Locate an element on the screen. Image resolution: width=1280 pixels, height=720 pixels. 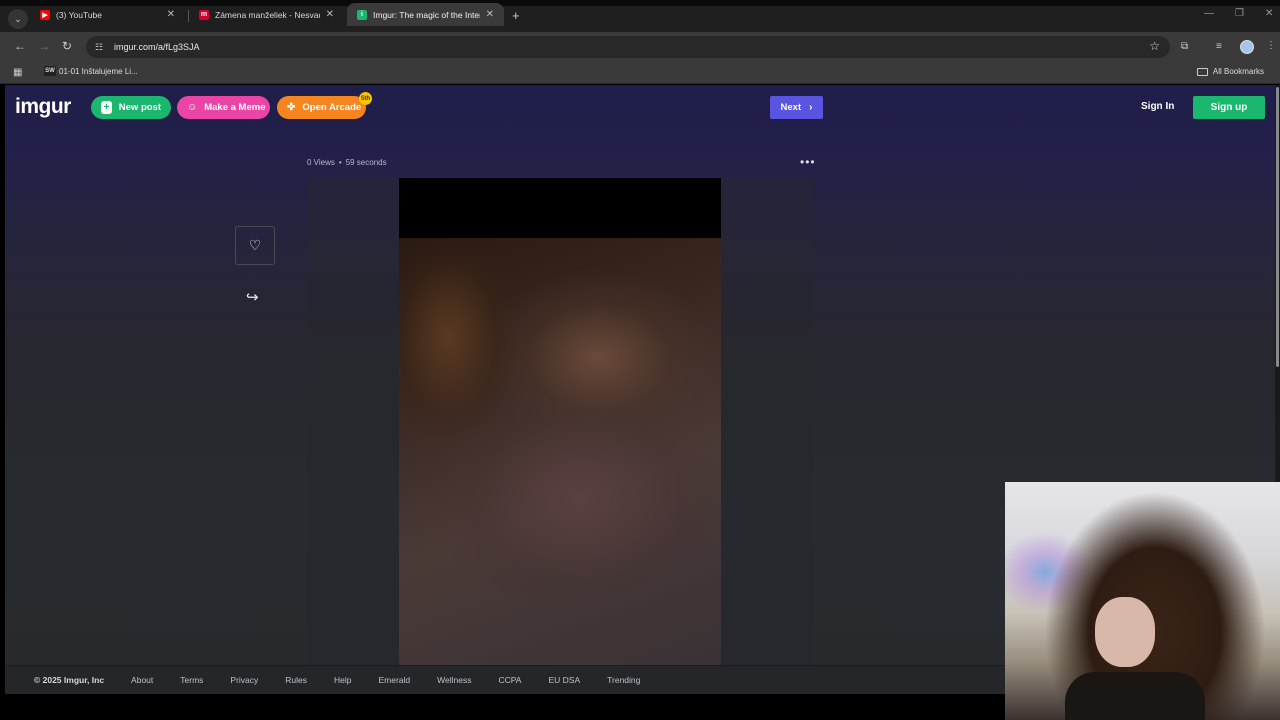
address-bar-row: ← → ↻ ☷ imgur.com/a/fLg3SJA ☆ ⧉ ≡ ⋮ is located at coordinates (640, 47).